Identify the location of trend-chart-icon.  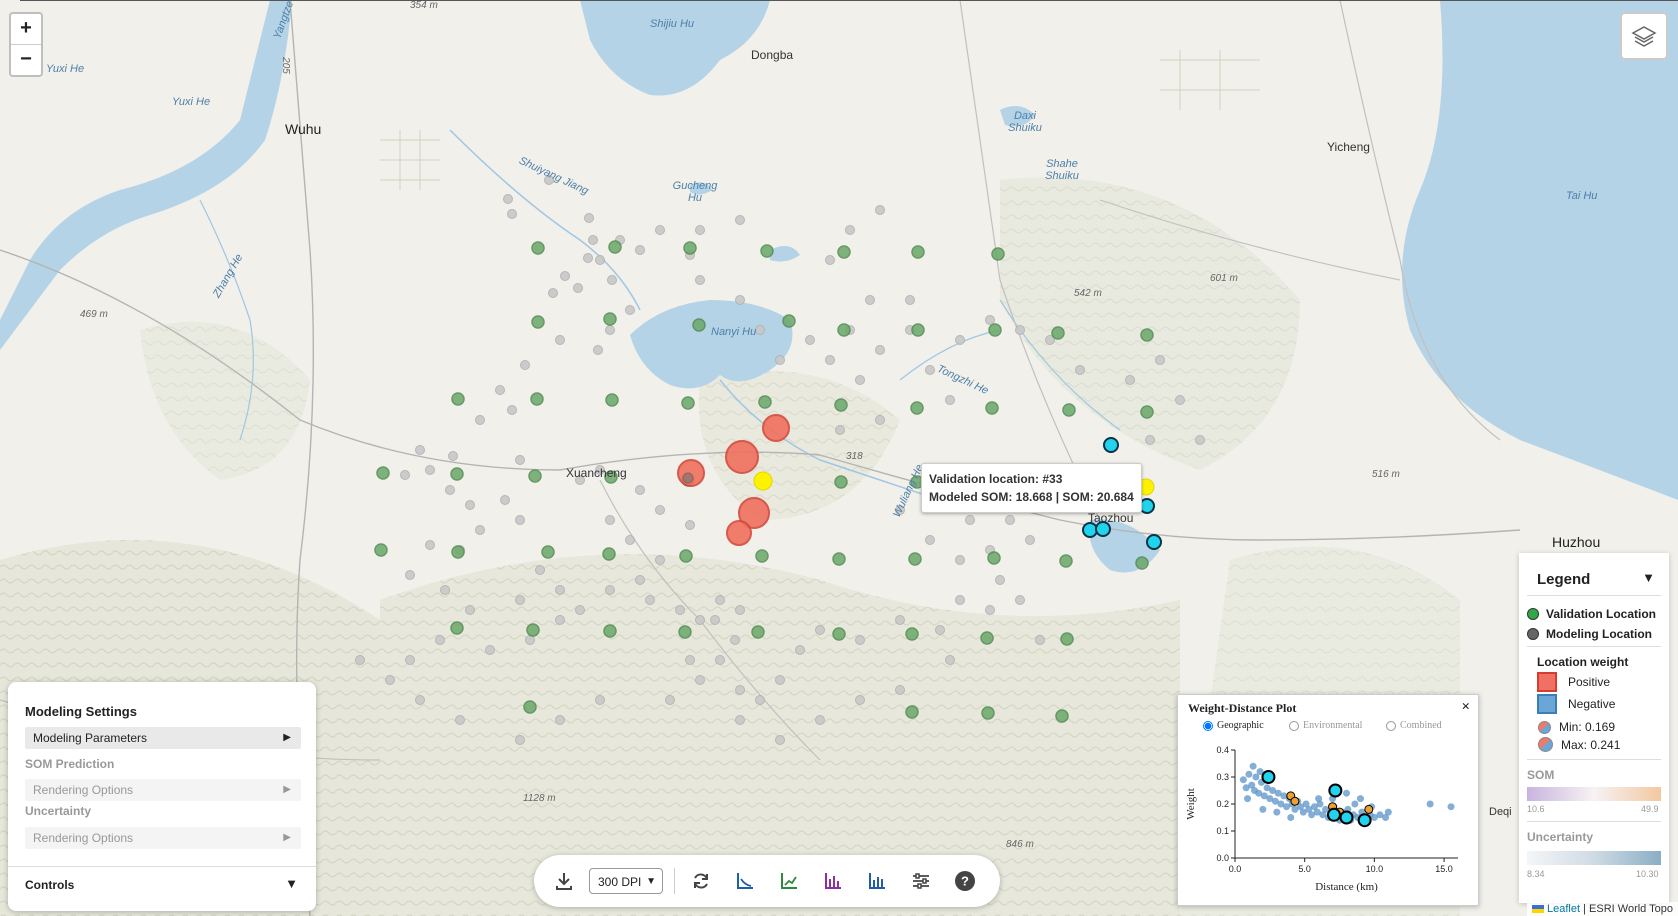
(789, 881).